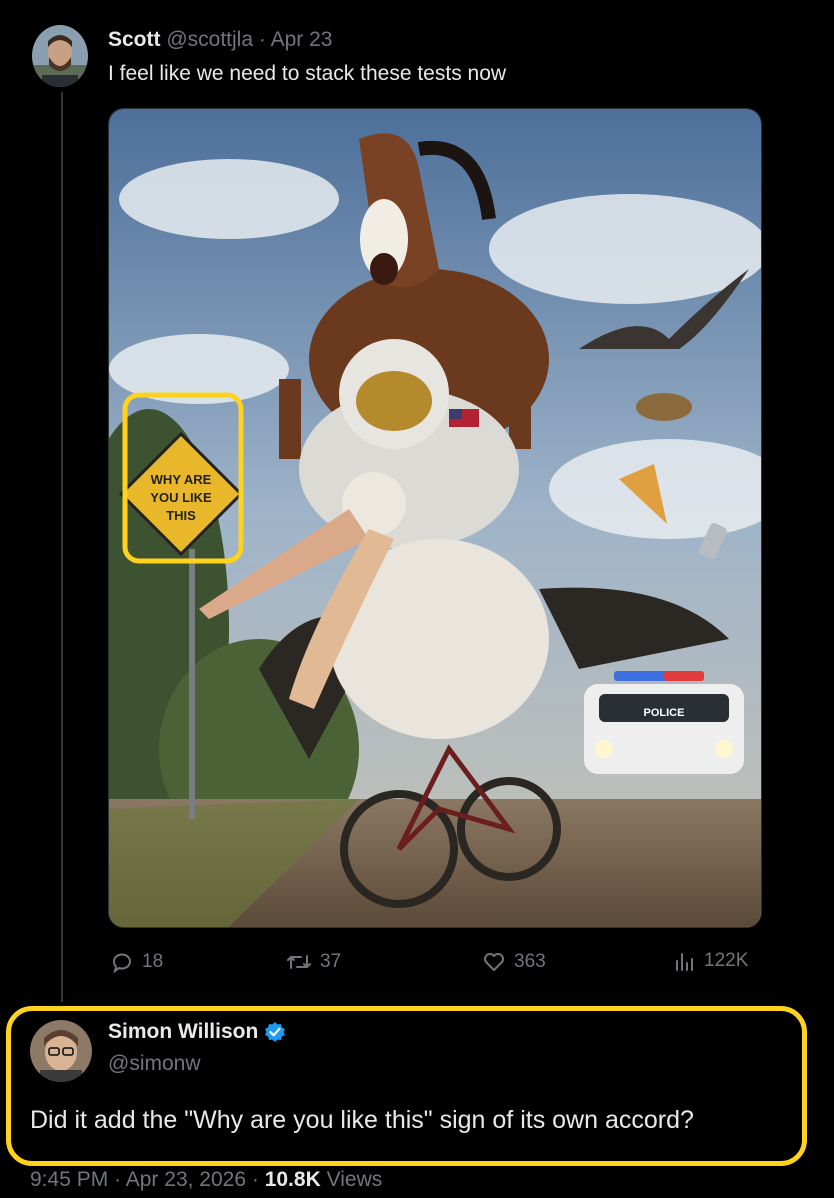  What do you see at coordinates (154, 1064) in the screenshot?
I see `reply-author-handle: @simonw` at bounding box center [154, 1064].